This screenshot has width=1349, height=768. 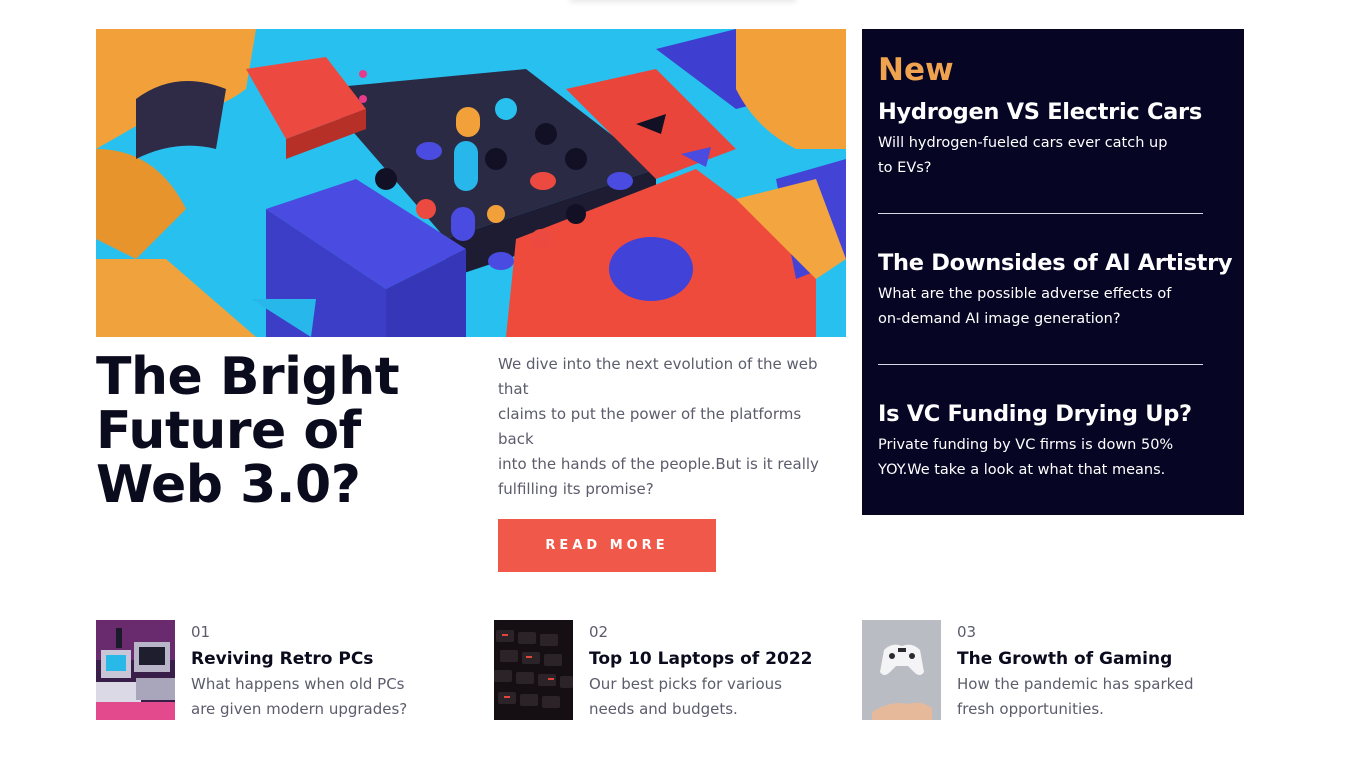 I want to click on sidebar-article-title: Is VC Funding Drying Up?, so click(x=1050, y=414).